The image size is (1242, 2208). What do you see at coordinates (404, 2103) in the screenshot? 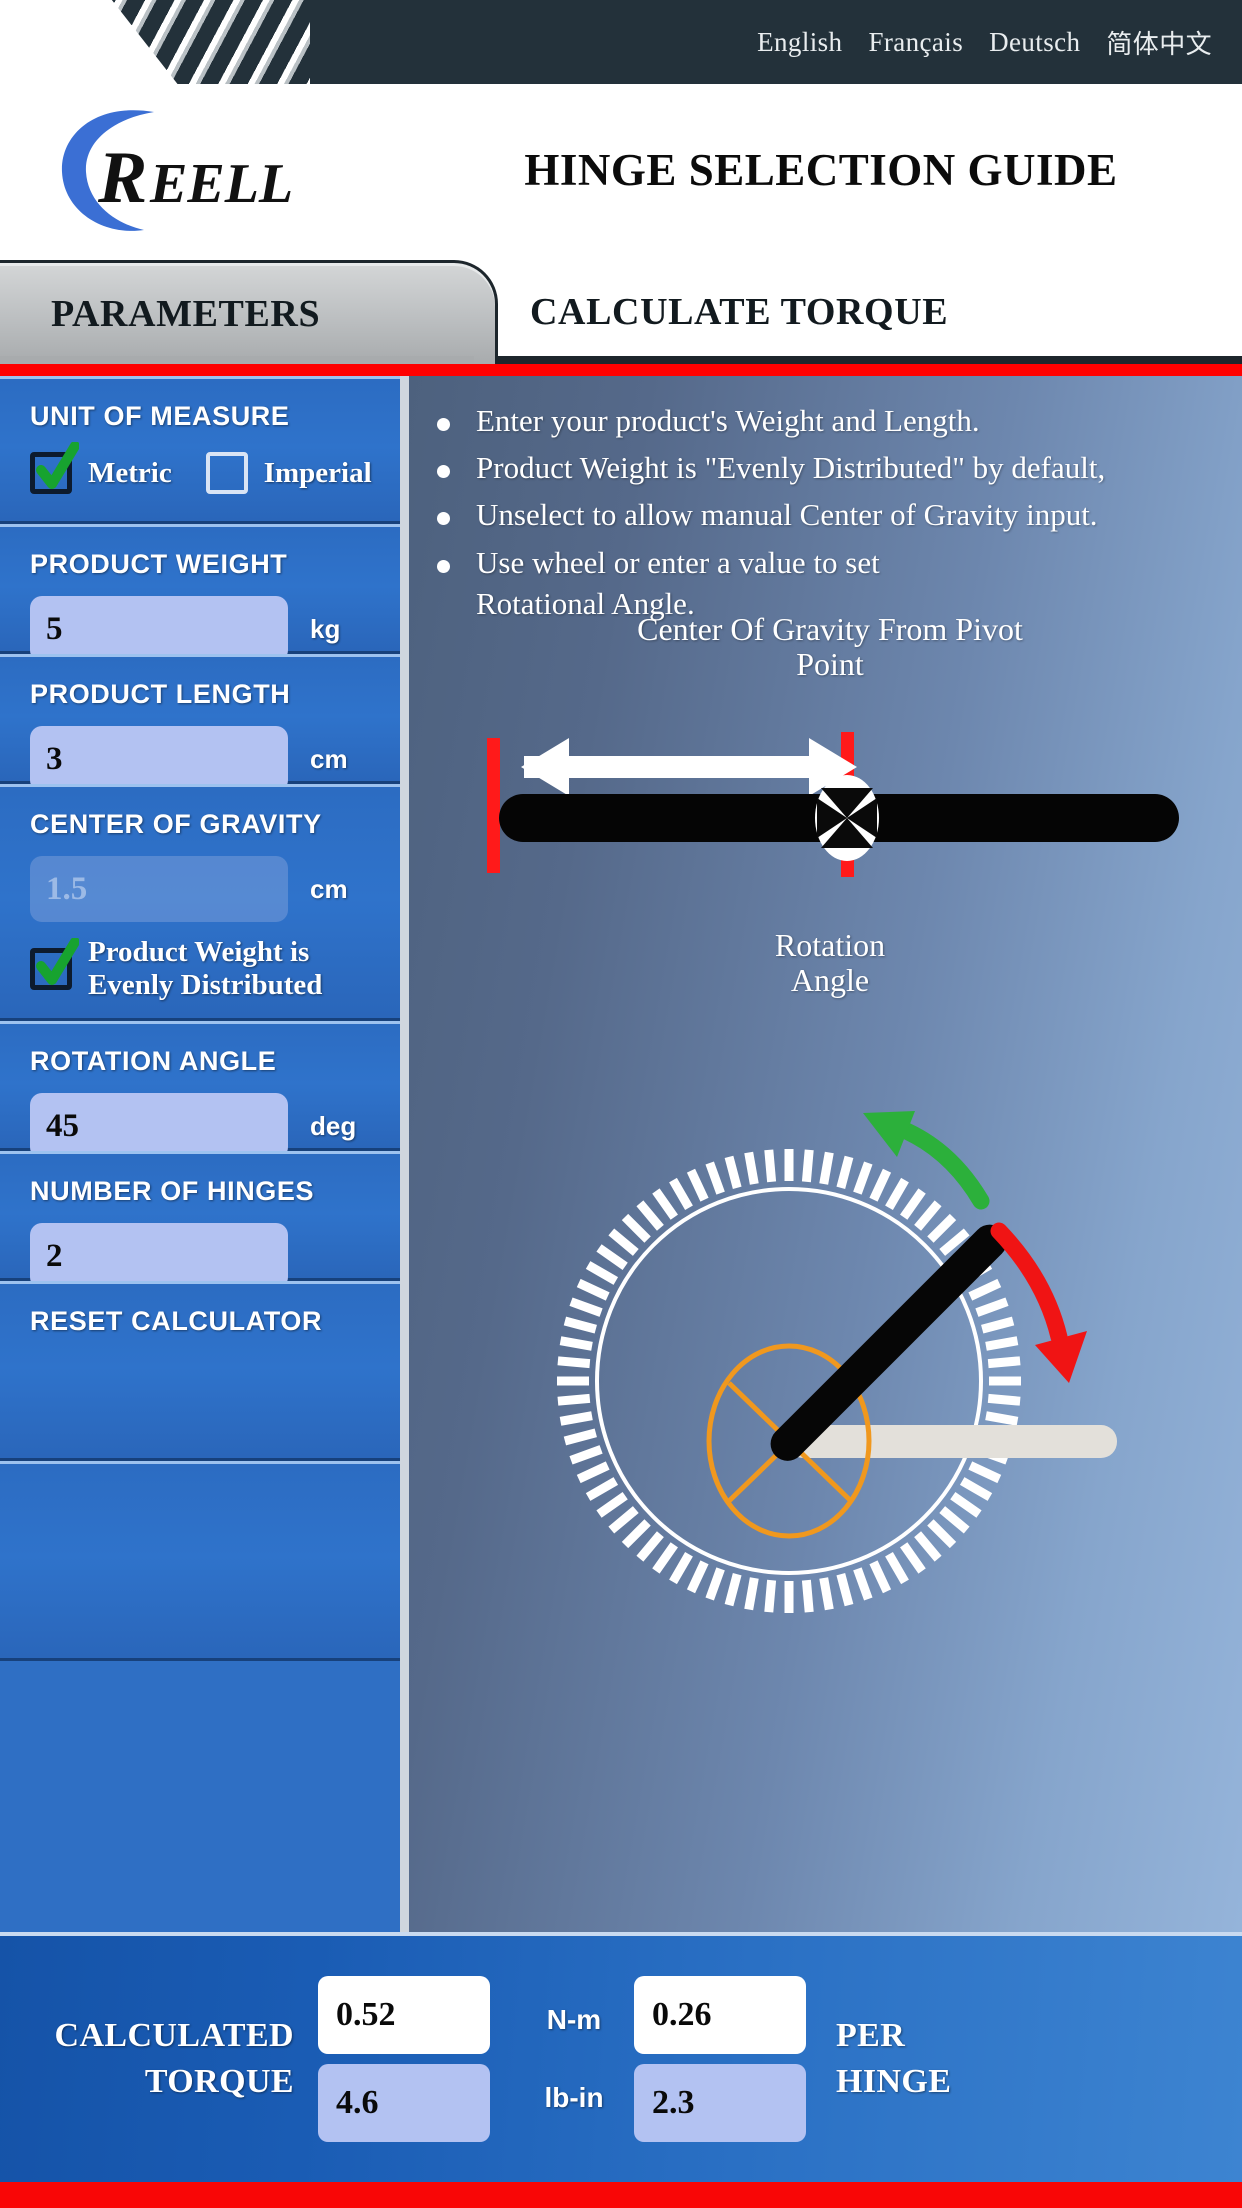
I see `total-torque-lbin-value` at bounding box center [404, 2103].